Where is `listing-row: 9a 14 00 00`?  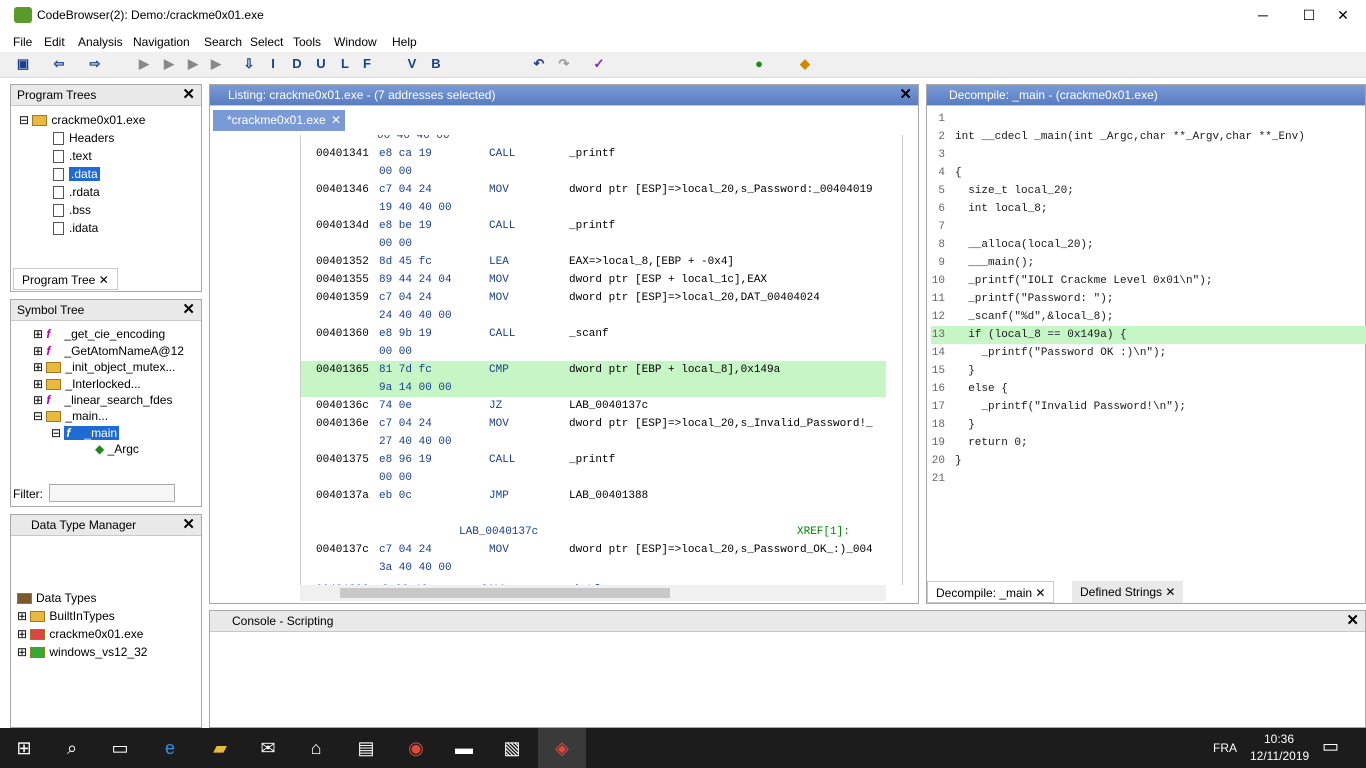 listing-row: 9a 14 00 00 is located at coordinates (593, 388).